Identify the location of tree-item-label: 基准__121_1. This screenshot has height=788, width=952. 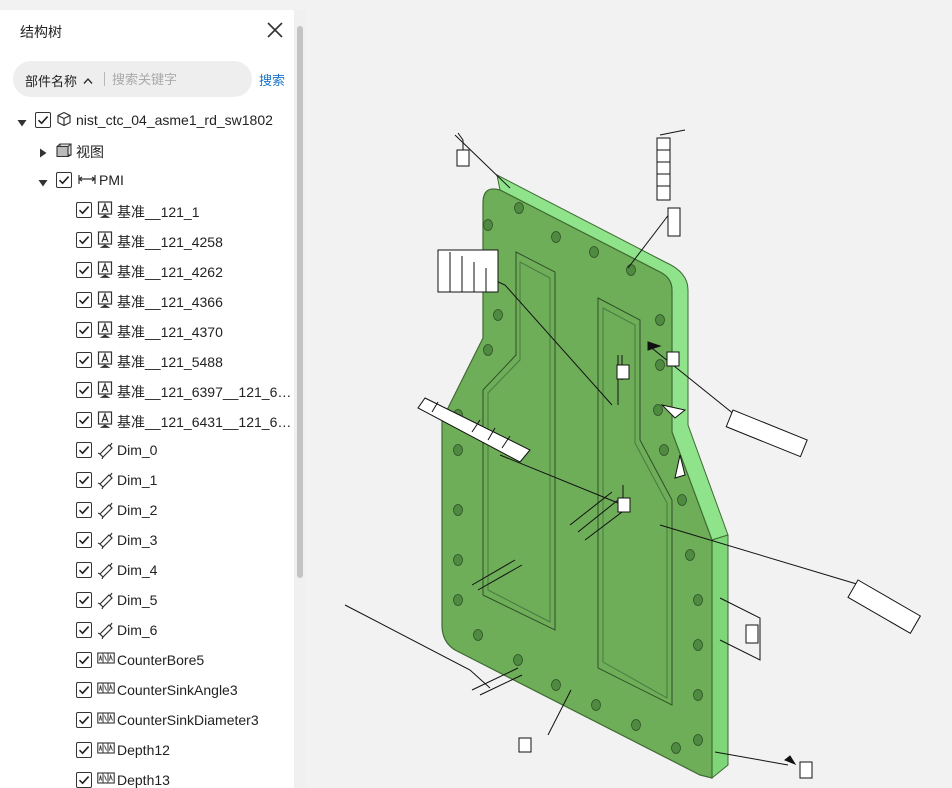
(158, 212).